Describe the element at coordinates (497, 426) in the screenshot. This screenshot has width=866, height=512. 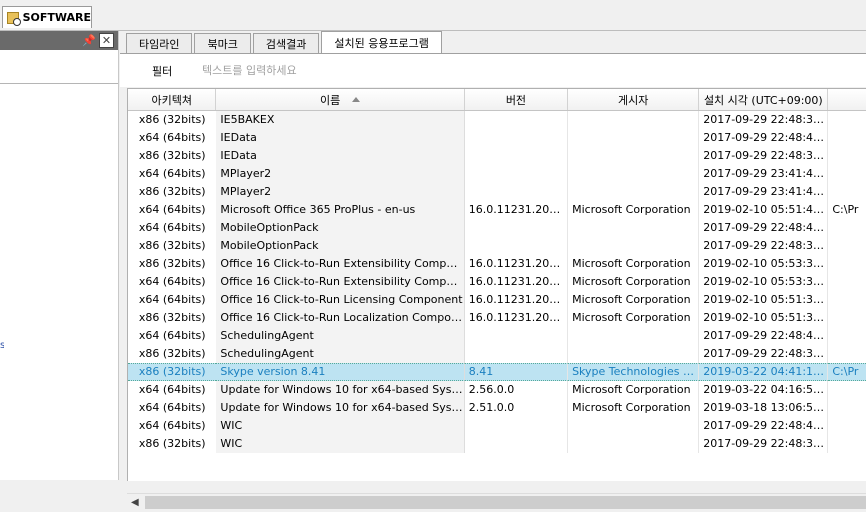
I see `table-row: x64 (64bits) WIC 2017-09-29 22:48:40 Fri` at that location.